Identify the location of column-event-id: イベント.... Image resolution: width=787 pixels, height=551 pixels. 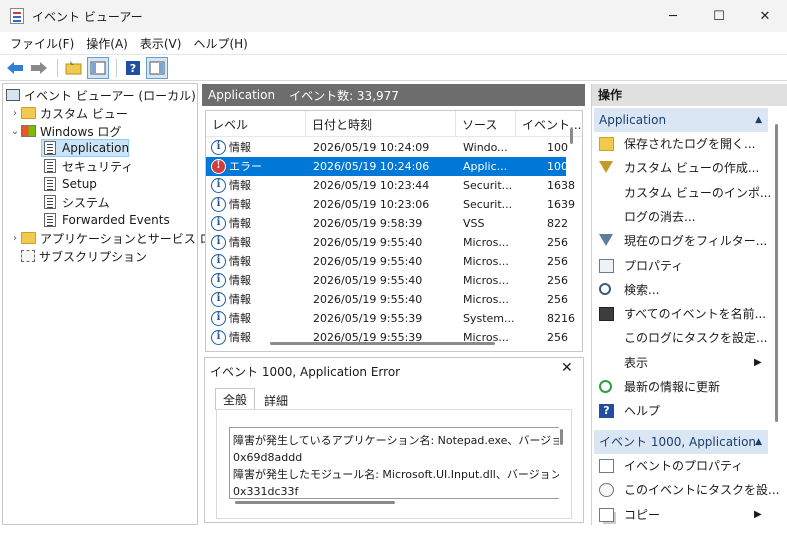
(548, 124).